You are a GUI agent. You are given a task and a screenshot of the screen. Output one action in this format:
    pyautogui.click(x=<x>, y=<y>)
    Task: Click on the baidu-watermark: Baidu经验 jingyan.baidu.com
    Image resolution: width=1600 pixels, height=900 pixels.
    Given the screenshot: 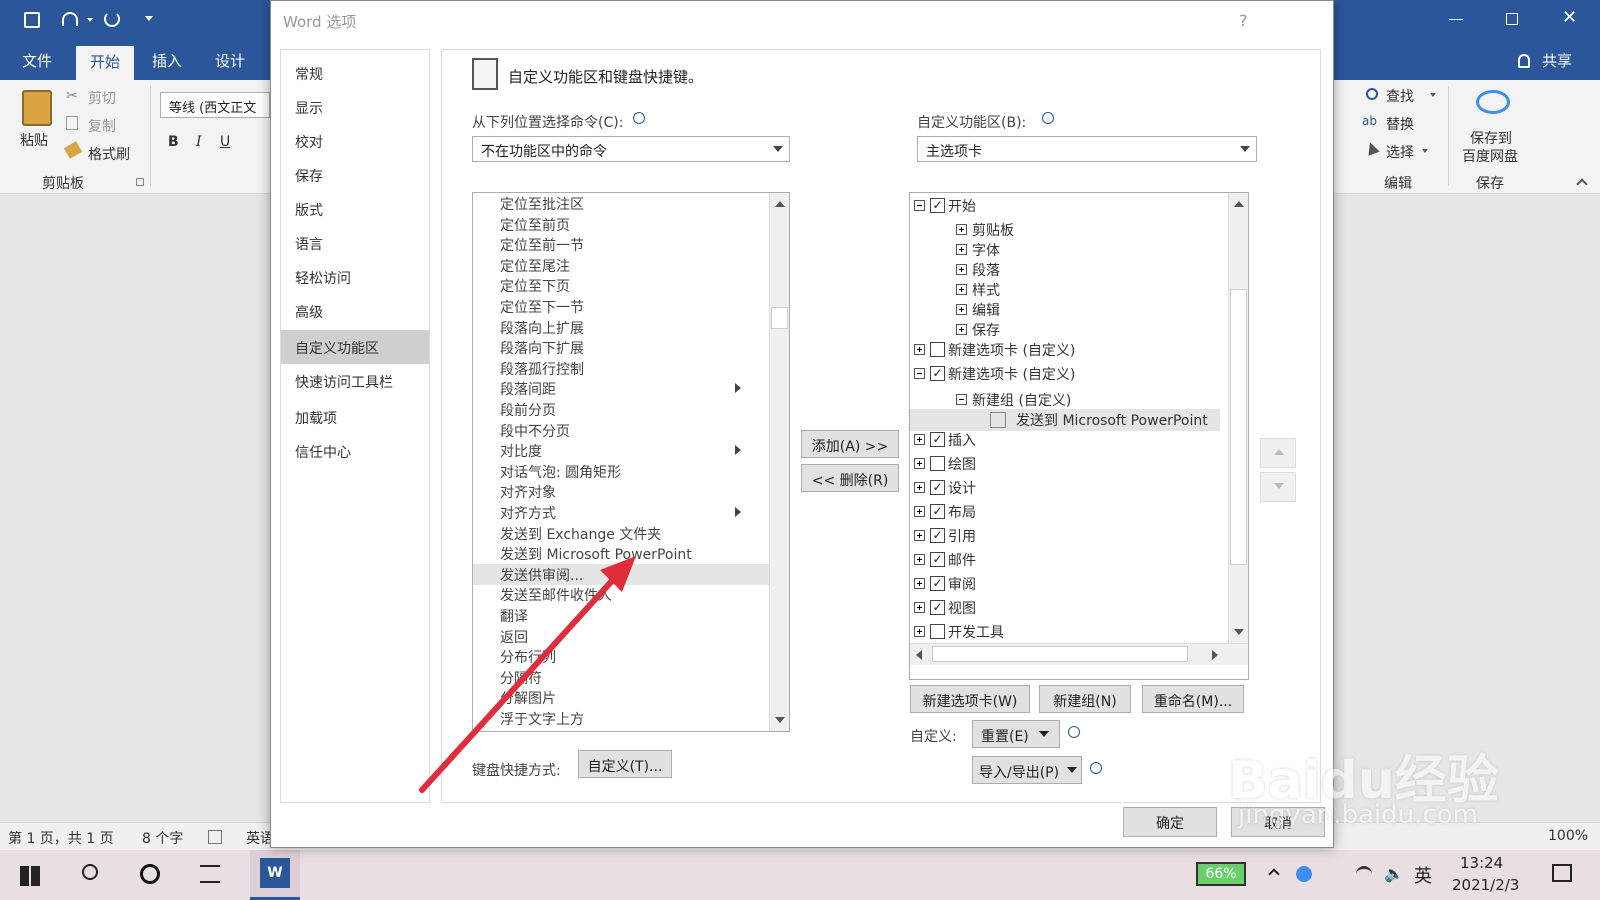 What is the action you would take?
    pyautogui.click(x=1373, y=788)
    